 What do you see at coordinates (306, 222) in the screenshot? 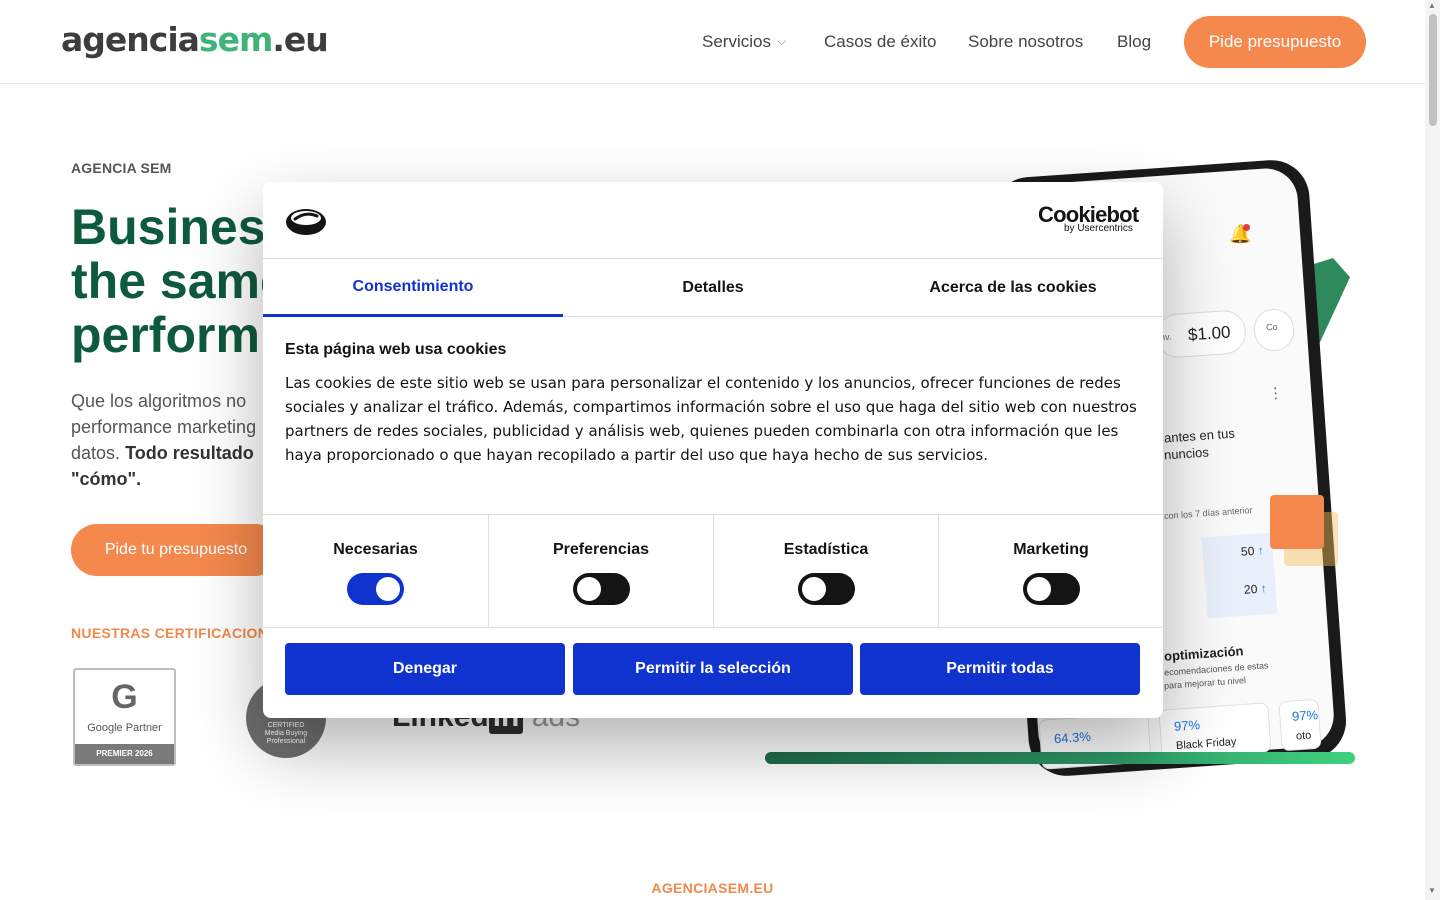
I see `cookiebot-logo-icon` at bounding box center [306, 222].